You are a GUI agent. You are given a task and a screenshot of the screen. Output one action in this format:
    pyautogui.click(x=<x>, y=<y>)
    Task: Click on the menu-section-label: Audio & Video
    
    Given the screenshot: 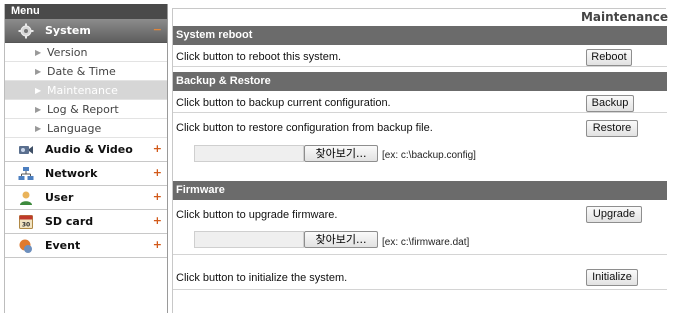 What is the action you would take?
    pyautogui.click(x=89, y=149)
    